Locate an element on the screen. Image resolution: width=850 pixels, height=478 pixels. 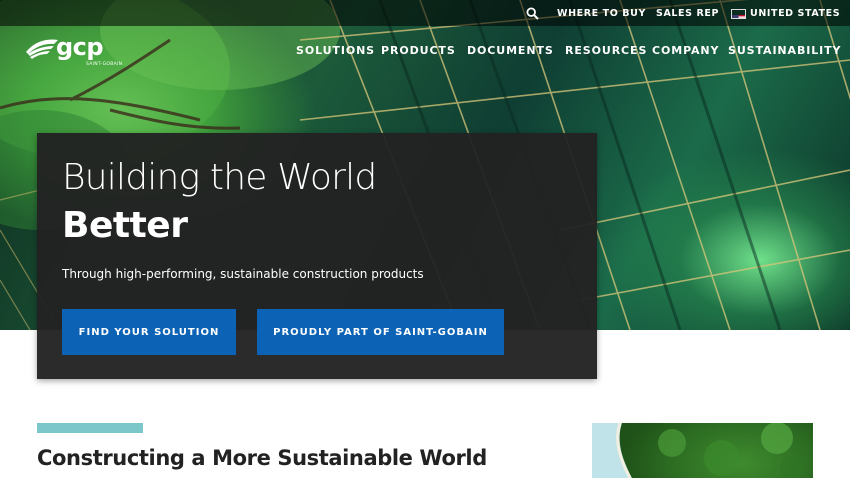
us-flag-icon is located at coordinates (738, 14).